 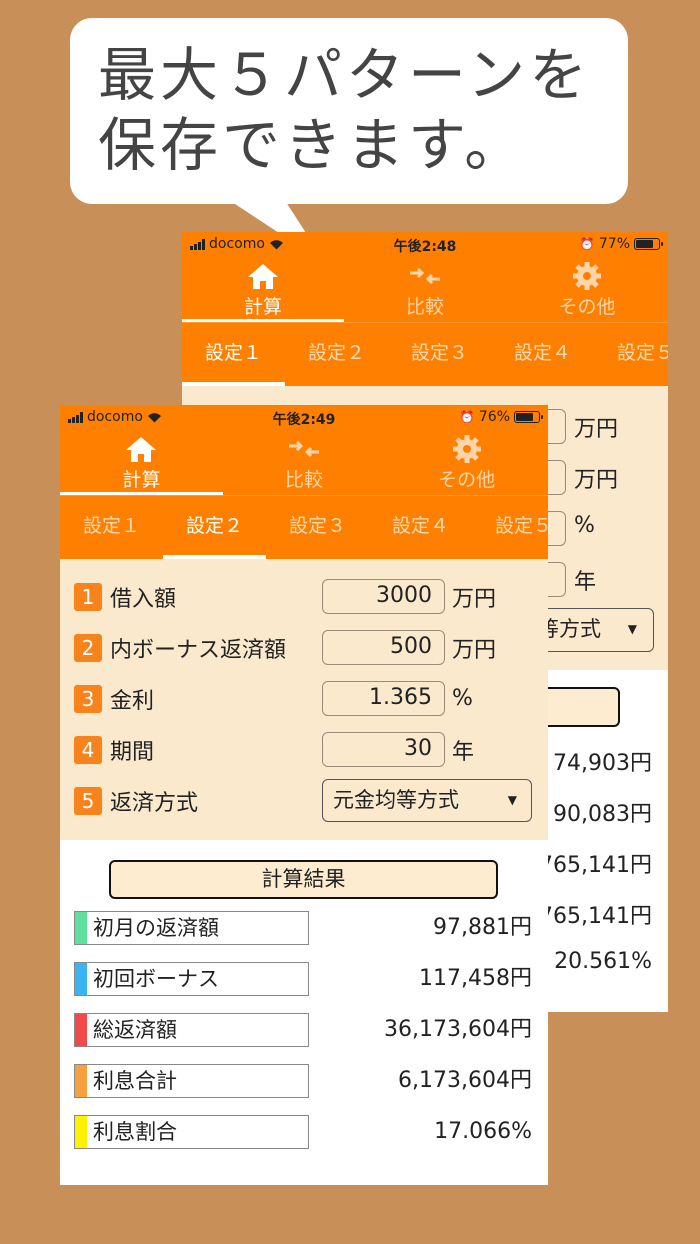 What do you see at coordinates (304, 647) in the screenshot?
I see `input-row-bonus: 2 内ボーナス返済額 500 万円` at bounding box center [304, 647].